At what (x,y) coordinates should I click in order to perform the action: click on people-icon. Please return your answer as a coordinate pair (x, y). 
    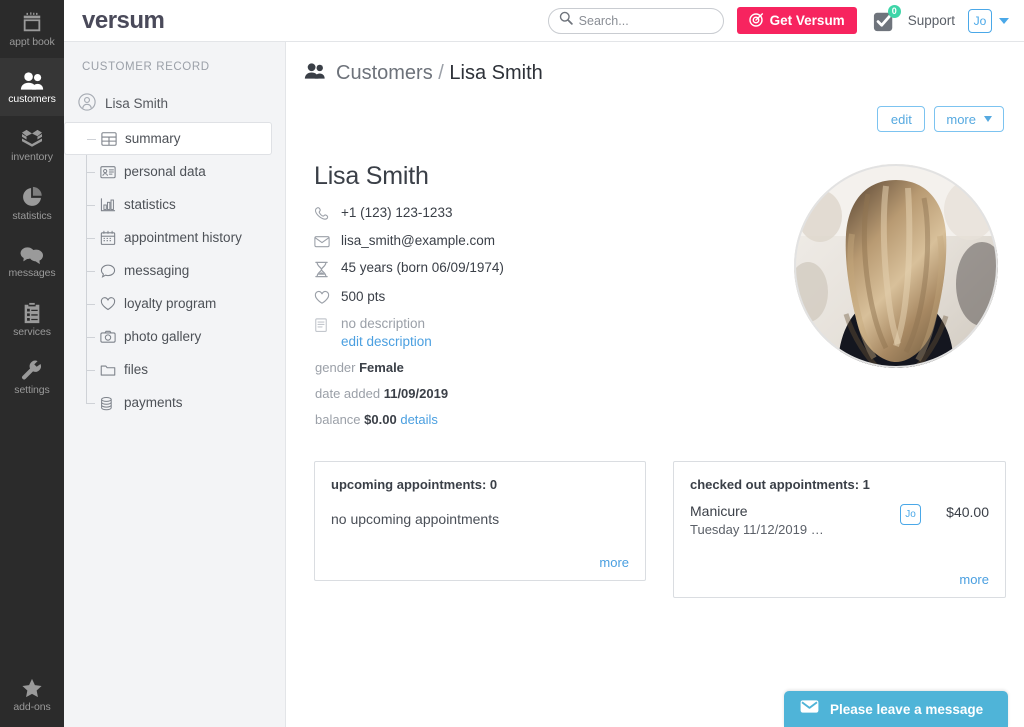
    Looking at the image, I should click on (315, 73).